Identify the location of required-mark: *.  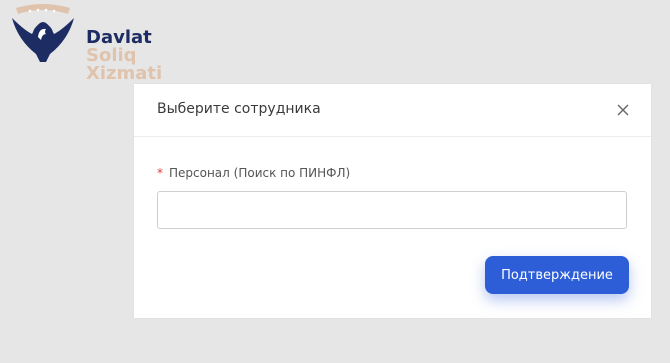
(160, 173).